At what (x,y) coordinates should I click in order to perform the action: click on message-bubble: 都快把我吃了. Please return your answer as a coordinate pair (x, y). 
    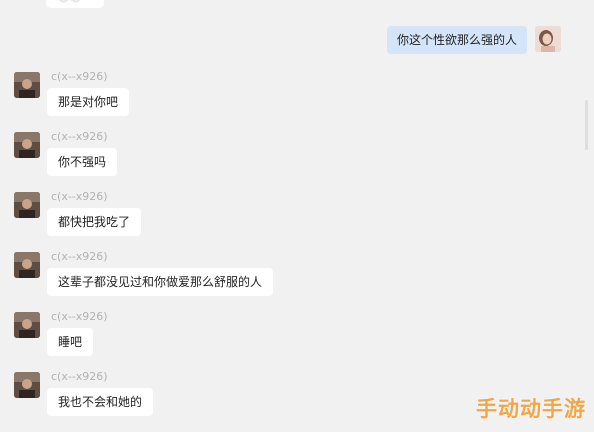
    Looking at the image, I should click on (94, 222).